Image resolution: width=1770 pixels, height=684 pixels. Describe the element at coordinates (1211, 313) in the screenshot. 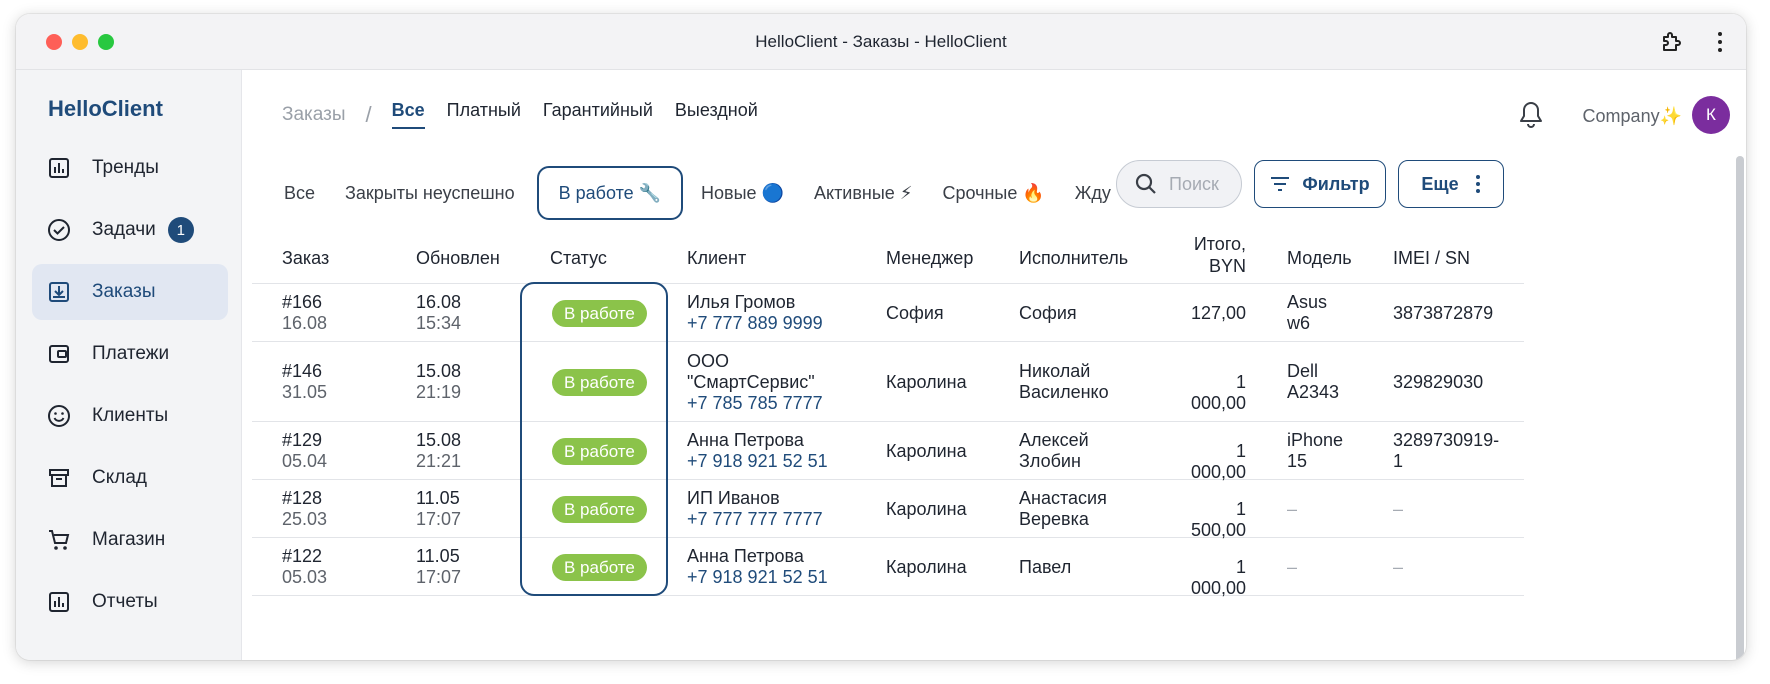

I see `total-cell: 127,00` at that location.